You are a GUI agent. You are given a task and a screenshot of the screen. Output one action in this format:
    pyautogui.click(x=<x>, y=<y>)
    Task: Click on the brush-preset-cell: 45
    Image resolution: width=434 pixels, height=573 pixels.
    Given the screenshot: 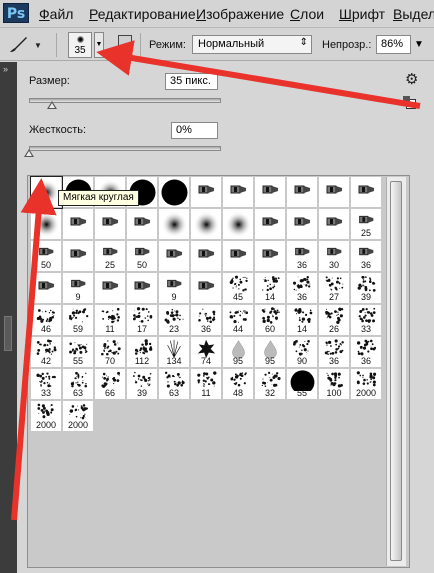 What is the action you would take?
    pyautogui.click(x=238, y=288)
    